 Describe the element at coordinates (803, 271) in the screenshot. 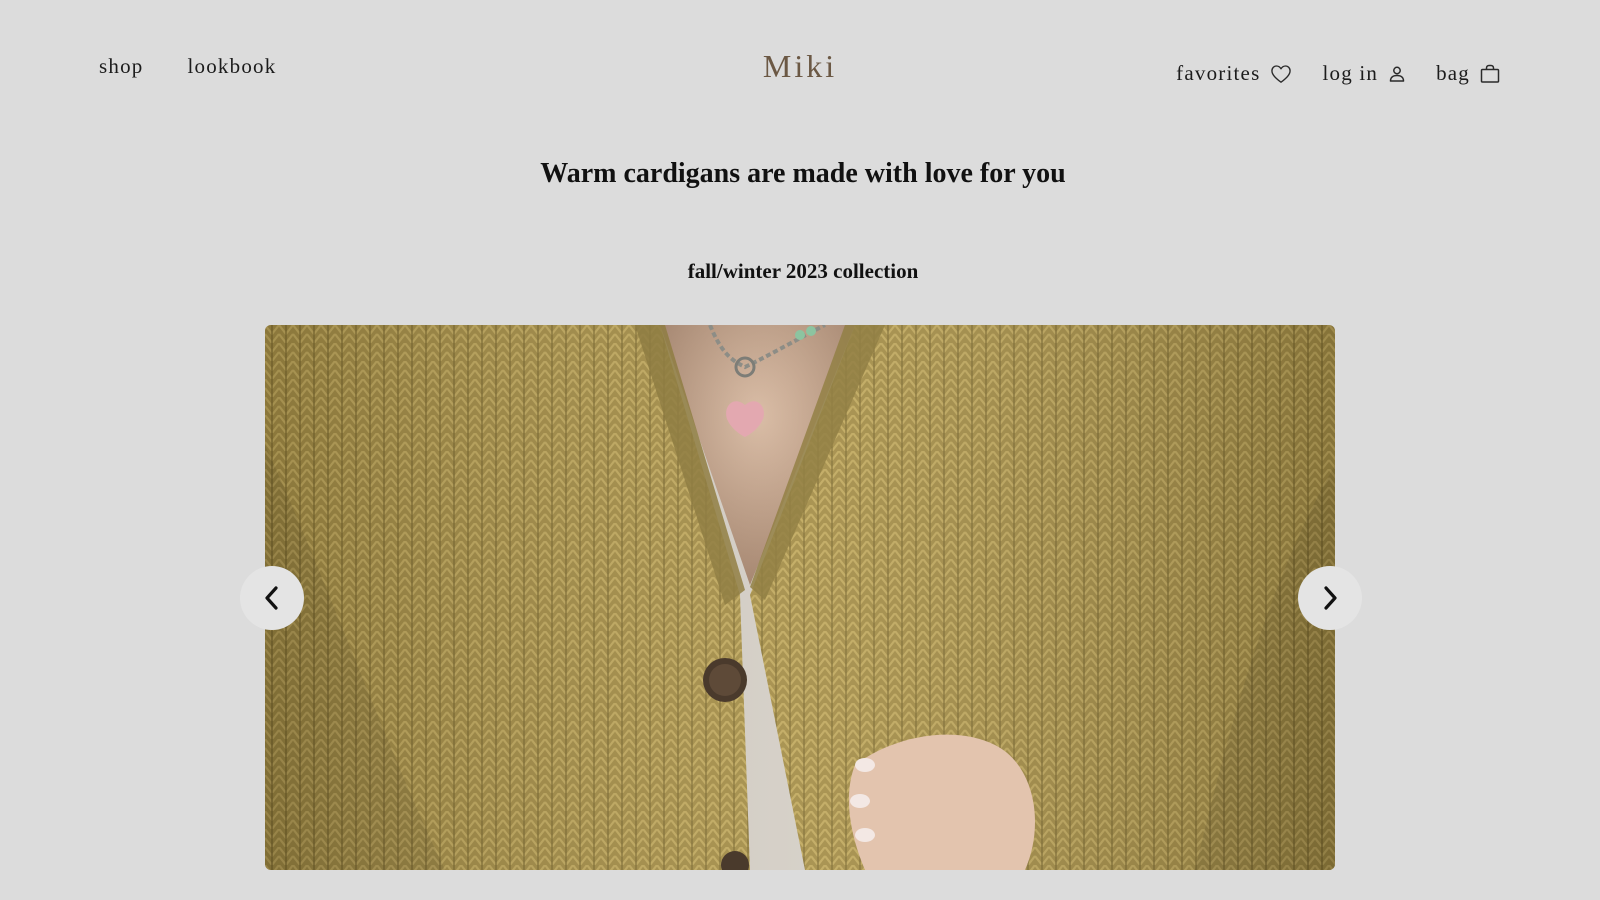

I see `collection-subtitle: fall/winter 2023 collection` at that location.